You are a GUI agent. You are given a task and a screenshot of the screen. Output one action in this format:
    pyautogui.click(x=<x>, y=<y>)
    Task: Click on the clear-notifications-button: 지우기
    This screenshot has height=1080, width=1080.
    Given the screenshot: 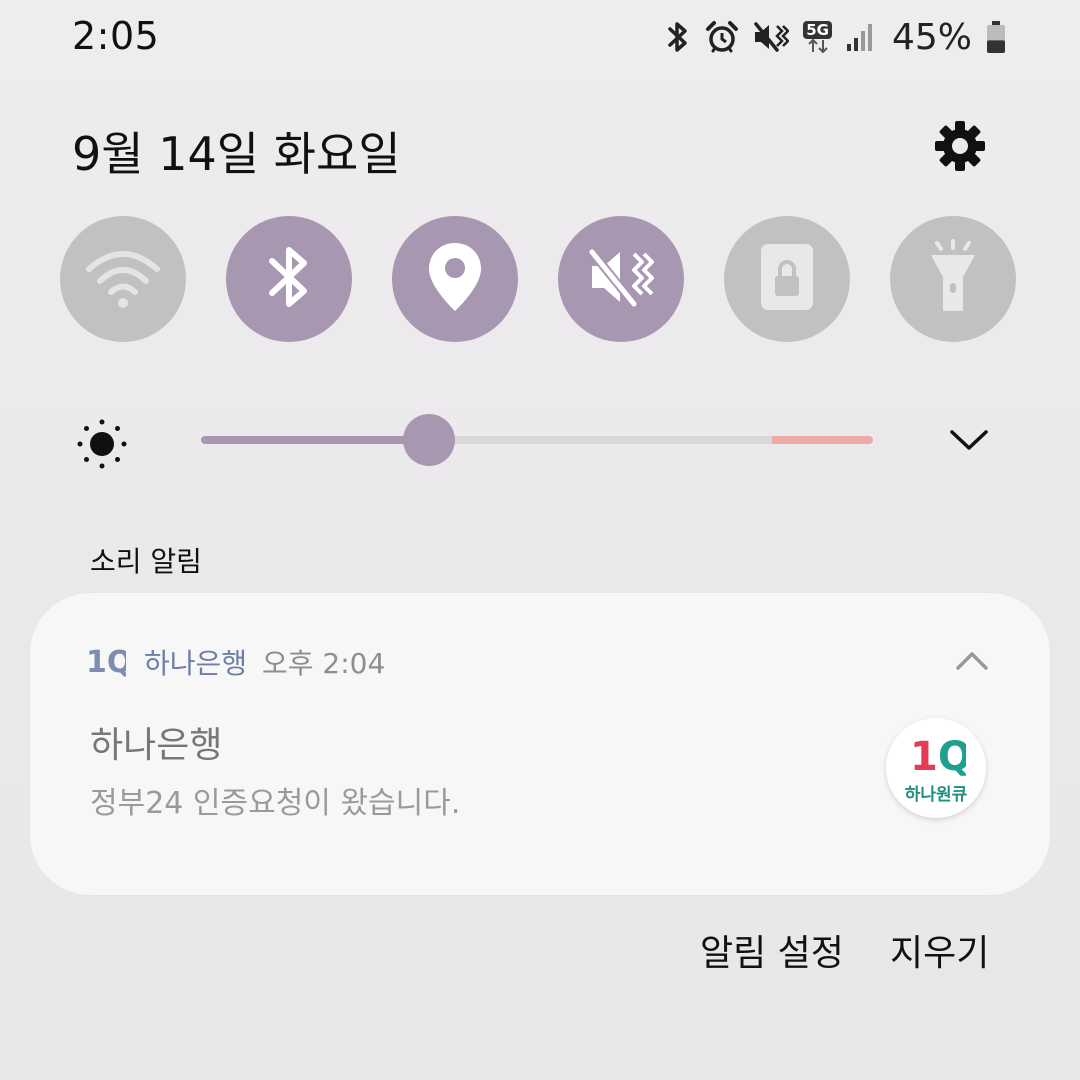 What is the action you would take?
    pyautogui.click(x=939, y=950)
    